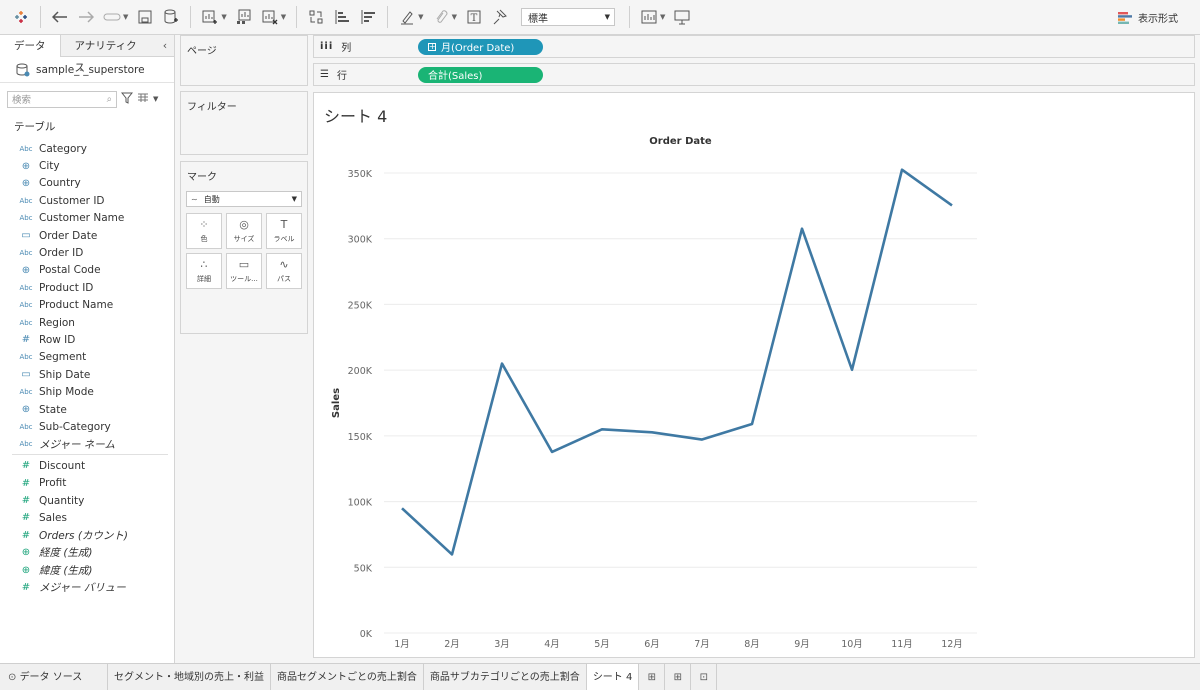 The image size is (1200, 690). What do you see at coordinates (649, 17) in the screenshot?
I see `show-cards-icon` at bounding box center [649, 17].